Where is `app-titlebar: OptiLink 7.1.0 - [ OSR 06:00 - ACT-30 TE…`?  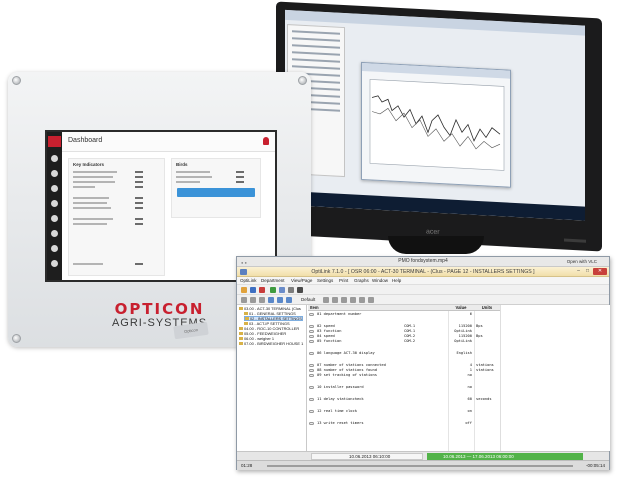
app-titlebar: OptiLink 7.1.0 - [ OSR 06:00 - ACT-30 TE… is located at coordinates (423, 272).